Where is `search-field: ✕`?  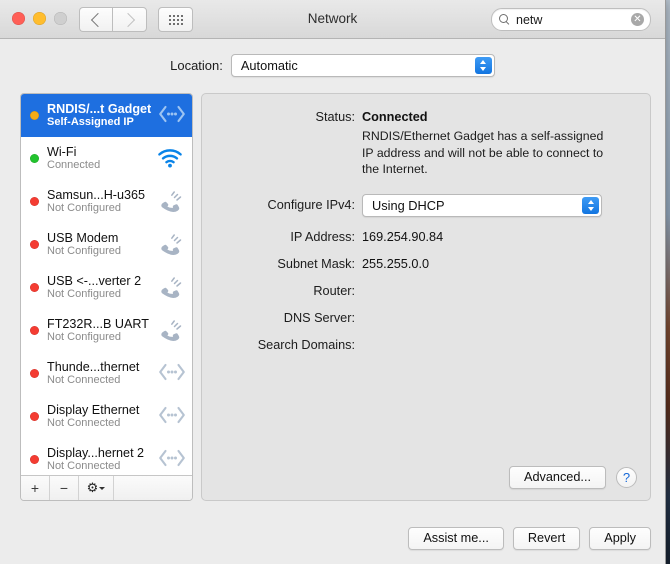 search-field: ✕ is located at coordinates (571, 19).